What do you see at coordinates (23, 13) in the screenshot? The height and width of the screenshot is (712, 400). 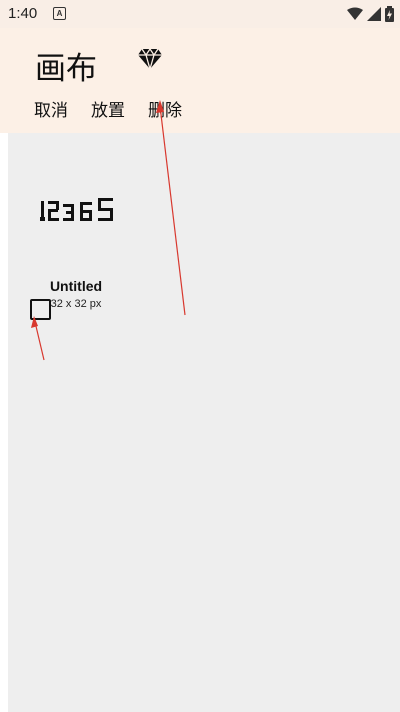 I see `status-time: 1:40` at bounding box center [23, 13].